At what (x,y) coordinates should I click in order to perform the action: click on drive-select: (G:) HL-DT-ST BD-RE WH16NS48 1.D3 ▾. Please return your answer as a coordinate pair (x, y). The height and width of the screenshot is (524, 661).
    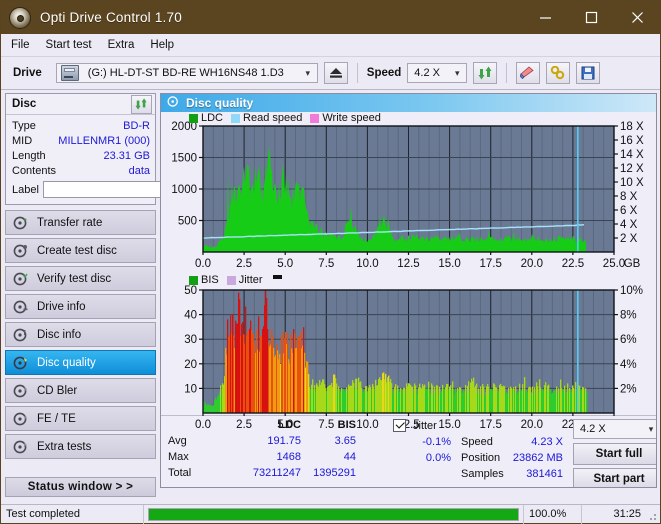
    Looking at the image, I should click on (186, 73).